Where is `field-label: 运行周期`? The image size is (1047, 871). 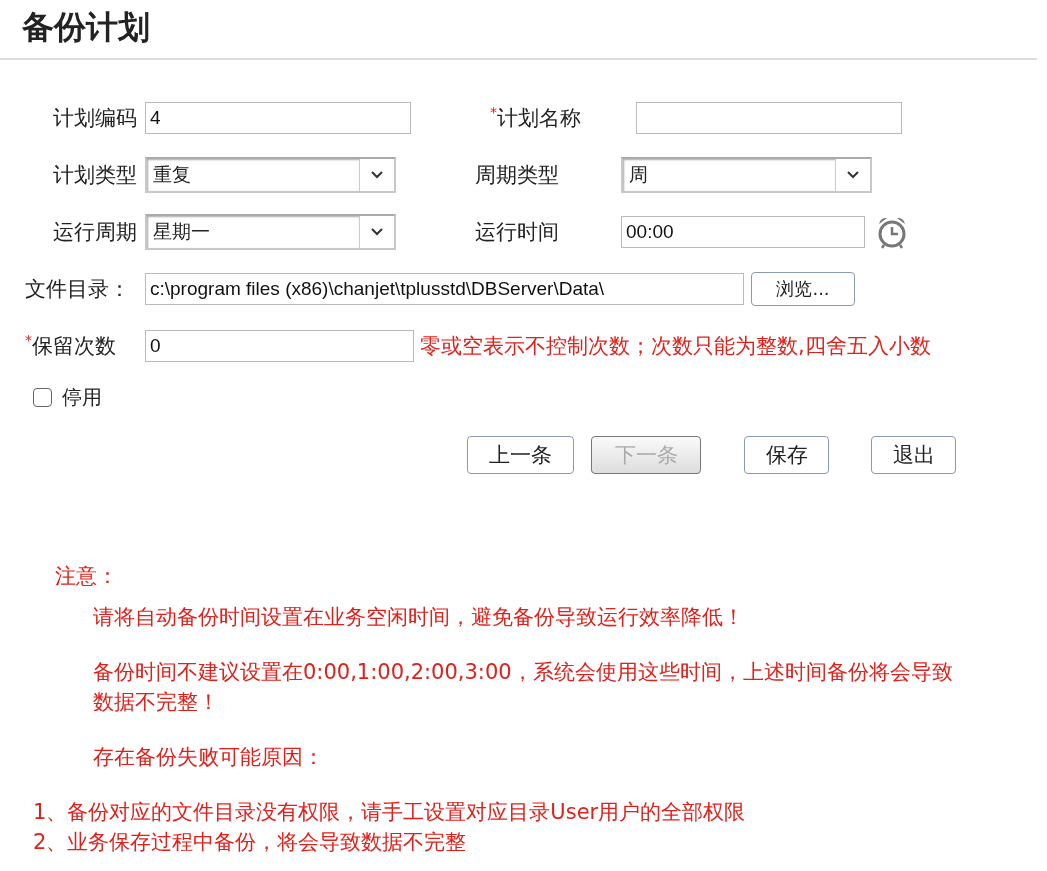
field-label: 运行周期 is located at coordinates (94, 232).